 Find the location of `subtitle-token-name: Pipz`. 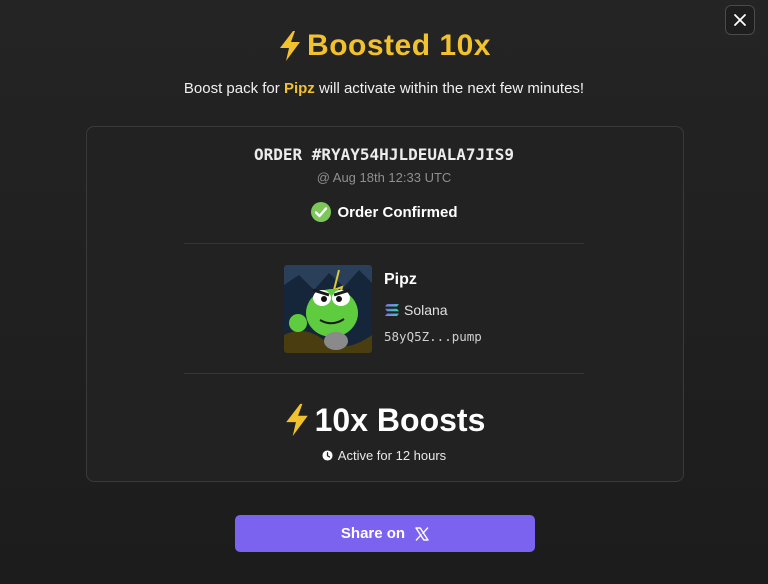

subtitle-token-name: Pipz is located at coordinates (299, 88).